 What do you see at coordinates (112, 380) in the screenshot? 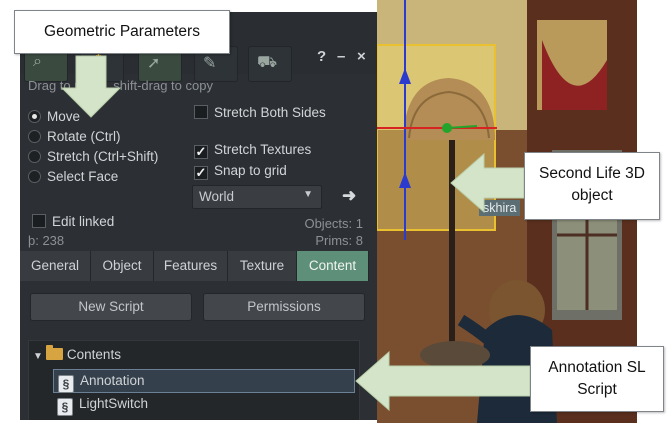
I see `item-label: Annotation` at bounding box center [112, 380].